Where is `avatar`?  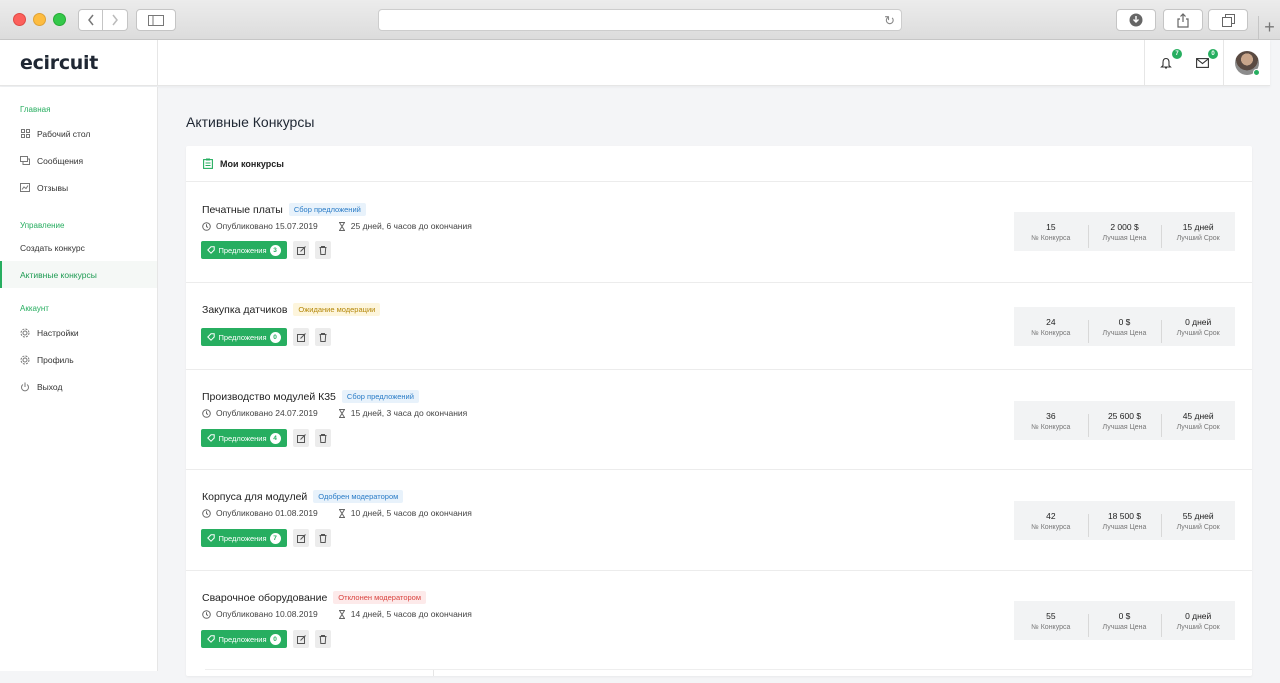
avatar is located at coordinates (1247, 63).